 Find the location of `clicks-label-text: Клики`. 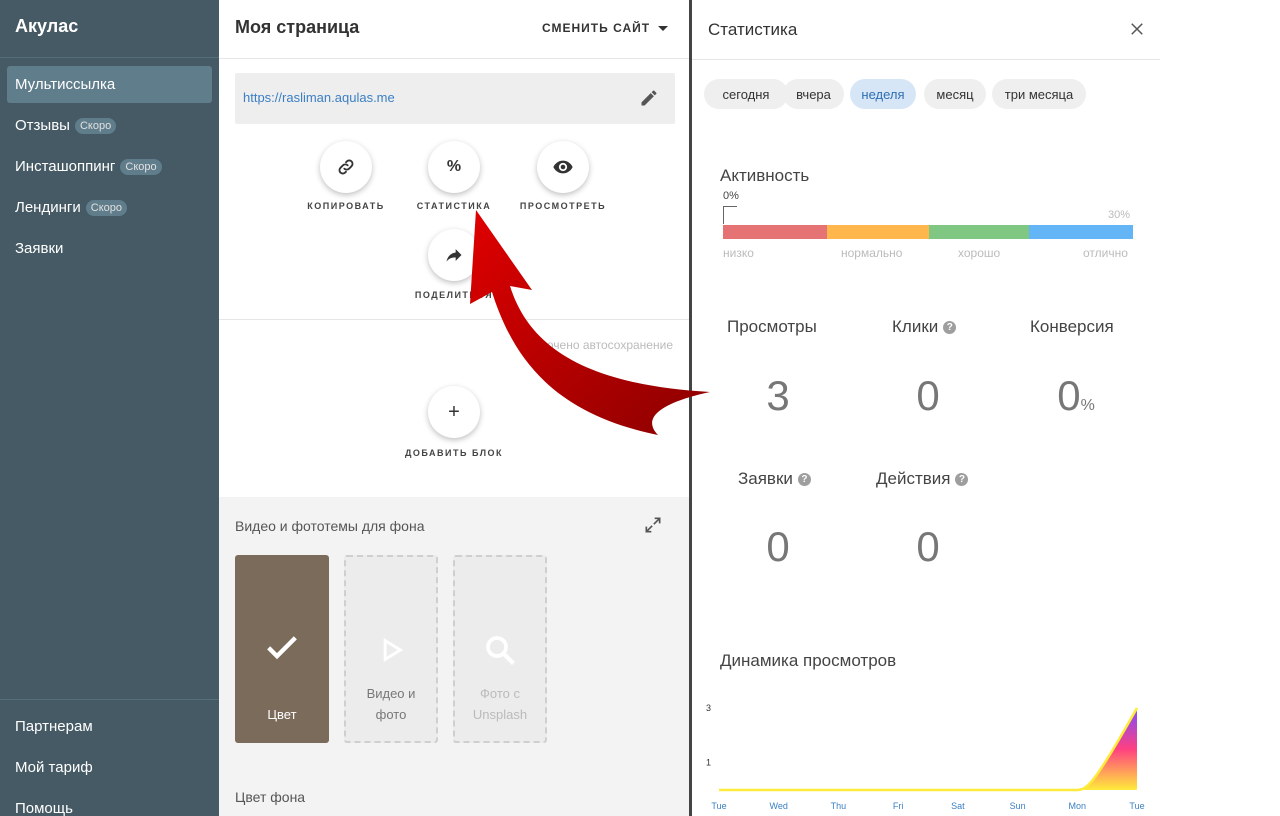

clicks-label-text: Клики is located at coordinates (915, 326).